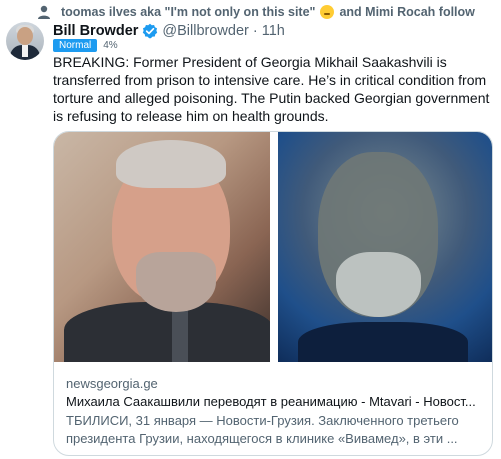 This screenshot has width=501, height=459. What do you see at coordinates (44, 12) in the screenshot?
I see `person-icon` at bounding box center [44, 12].